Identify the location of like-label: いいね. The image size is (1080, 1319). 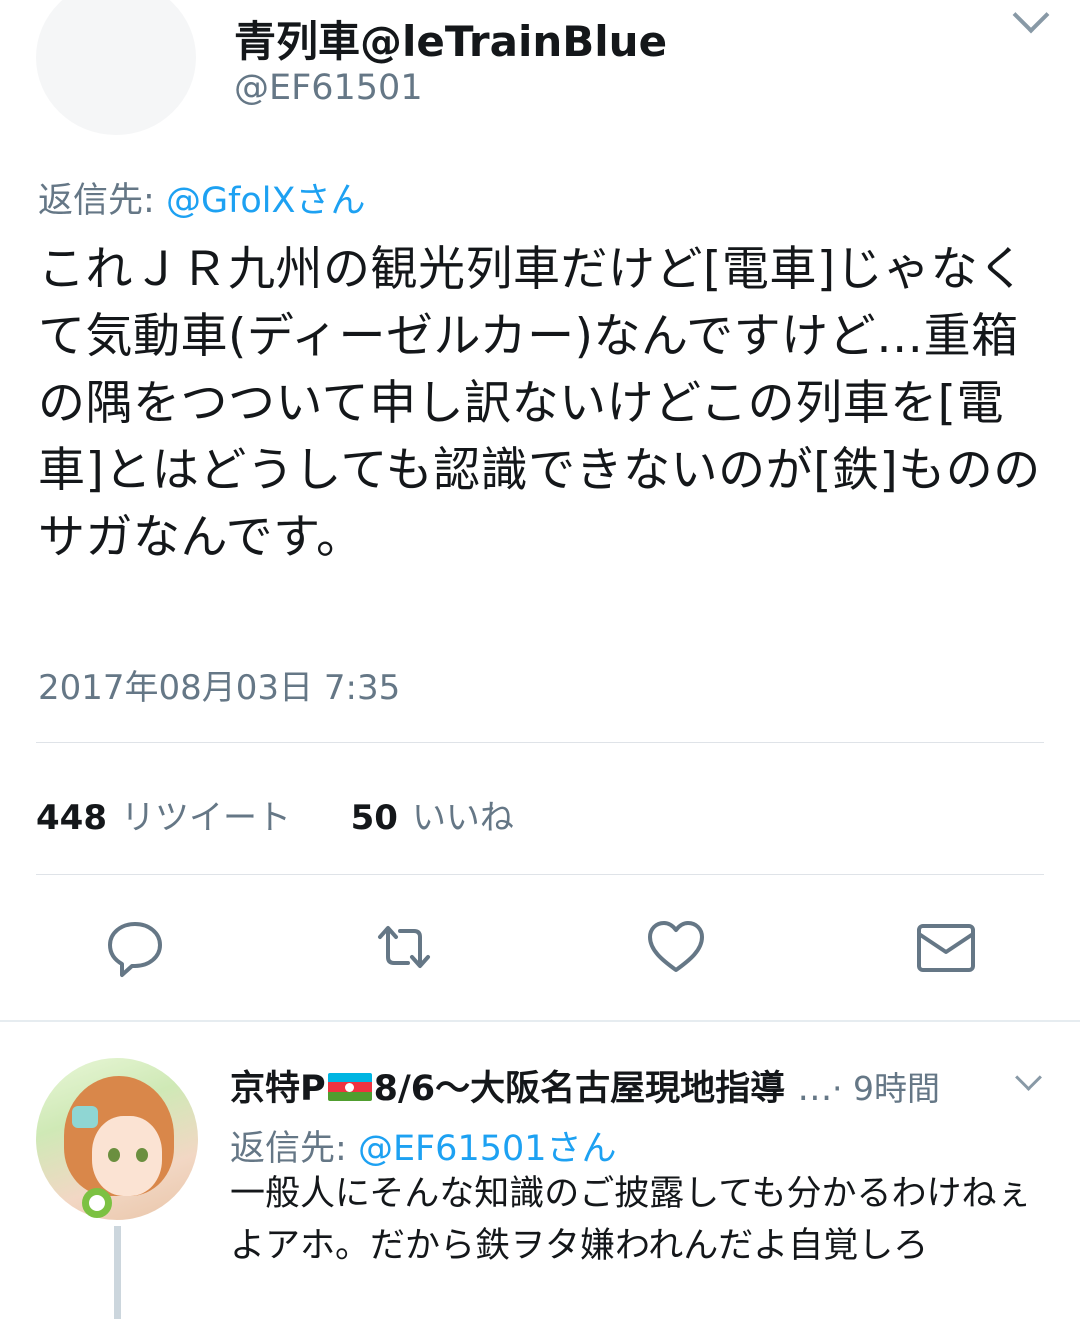
(462, 818).